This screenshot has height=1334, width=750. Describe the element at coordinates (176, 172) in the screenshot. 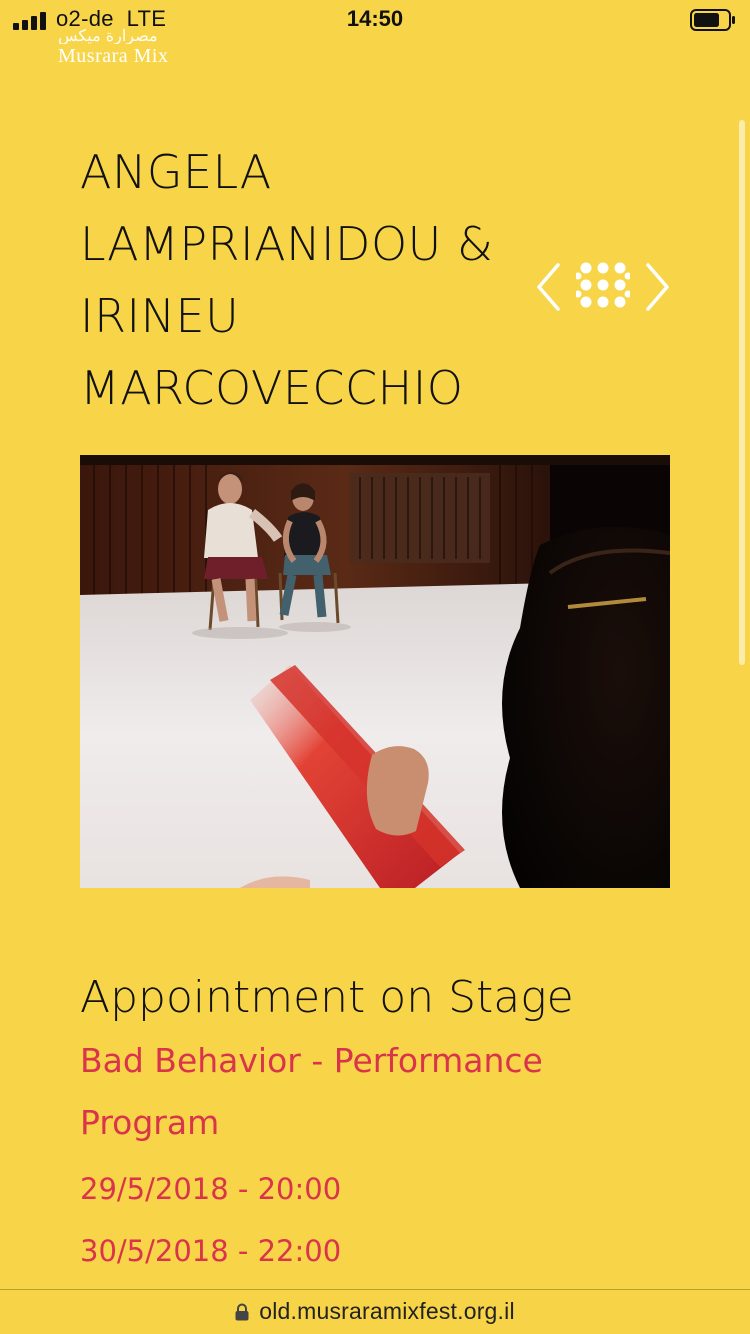

I see `artist-name-line: ANGELA` at that location.